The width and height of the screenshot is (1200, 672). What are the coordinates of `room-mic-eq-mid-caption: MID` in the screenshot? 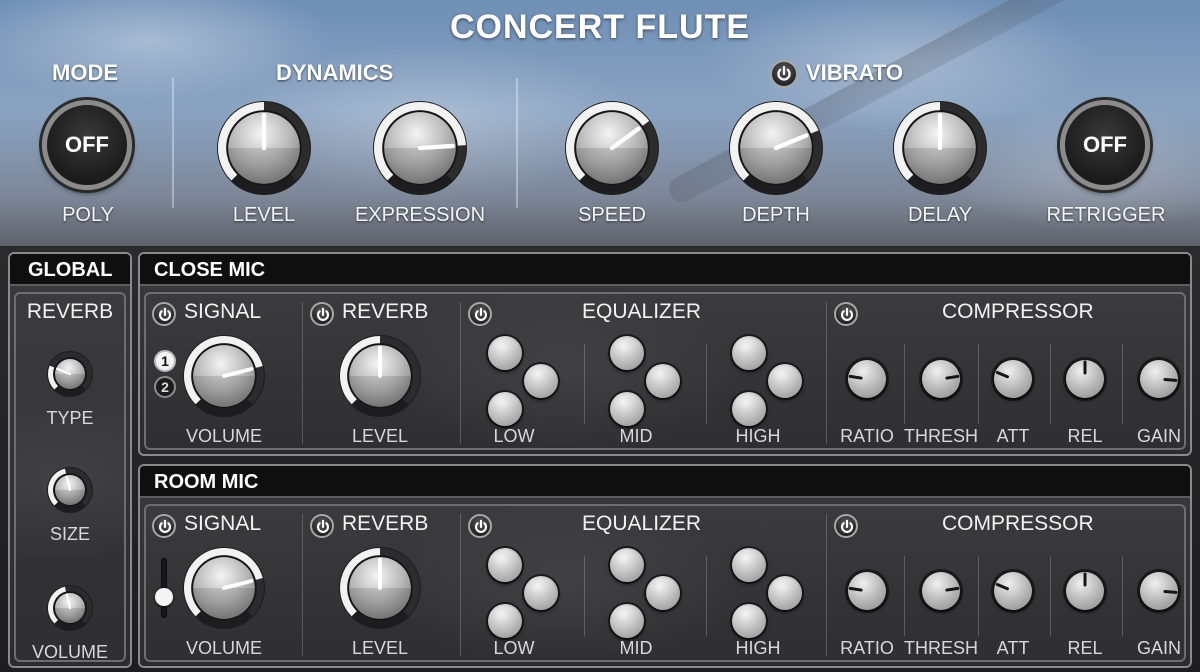 It's located at (636, 648).